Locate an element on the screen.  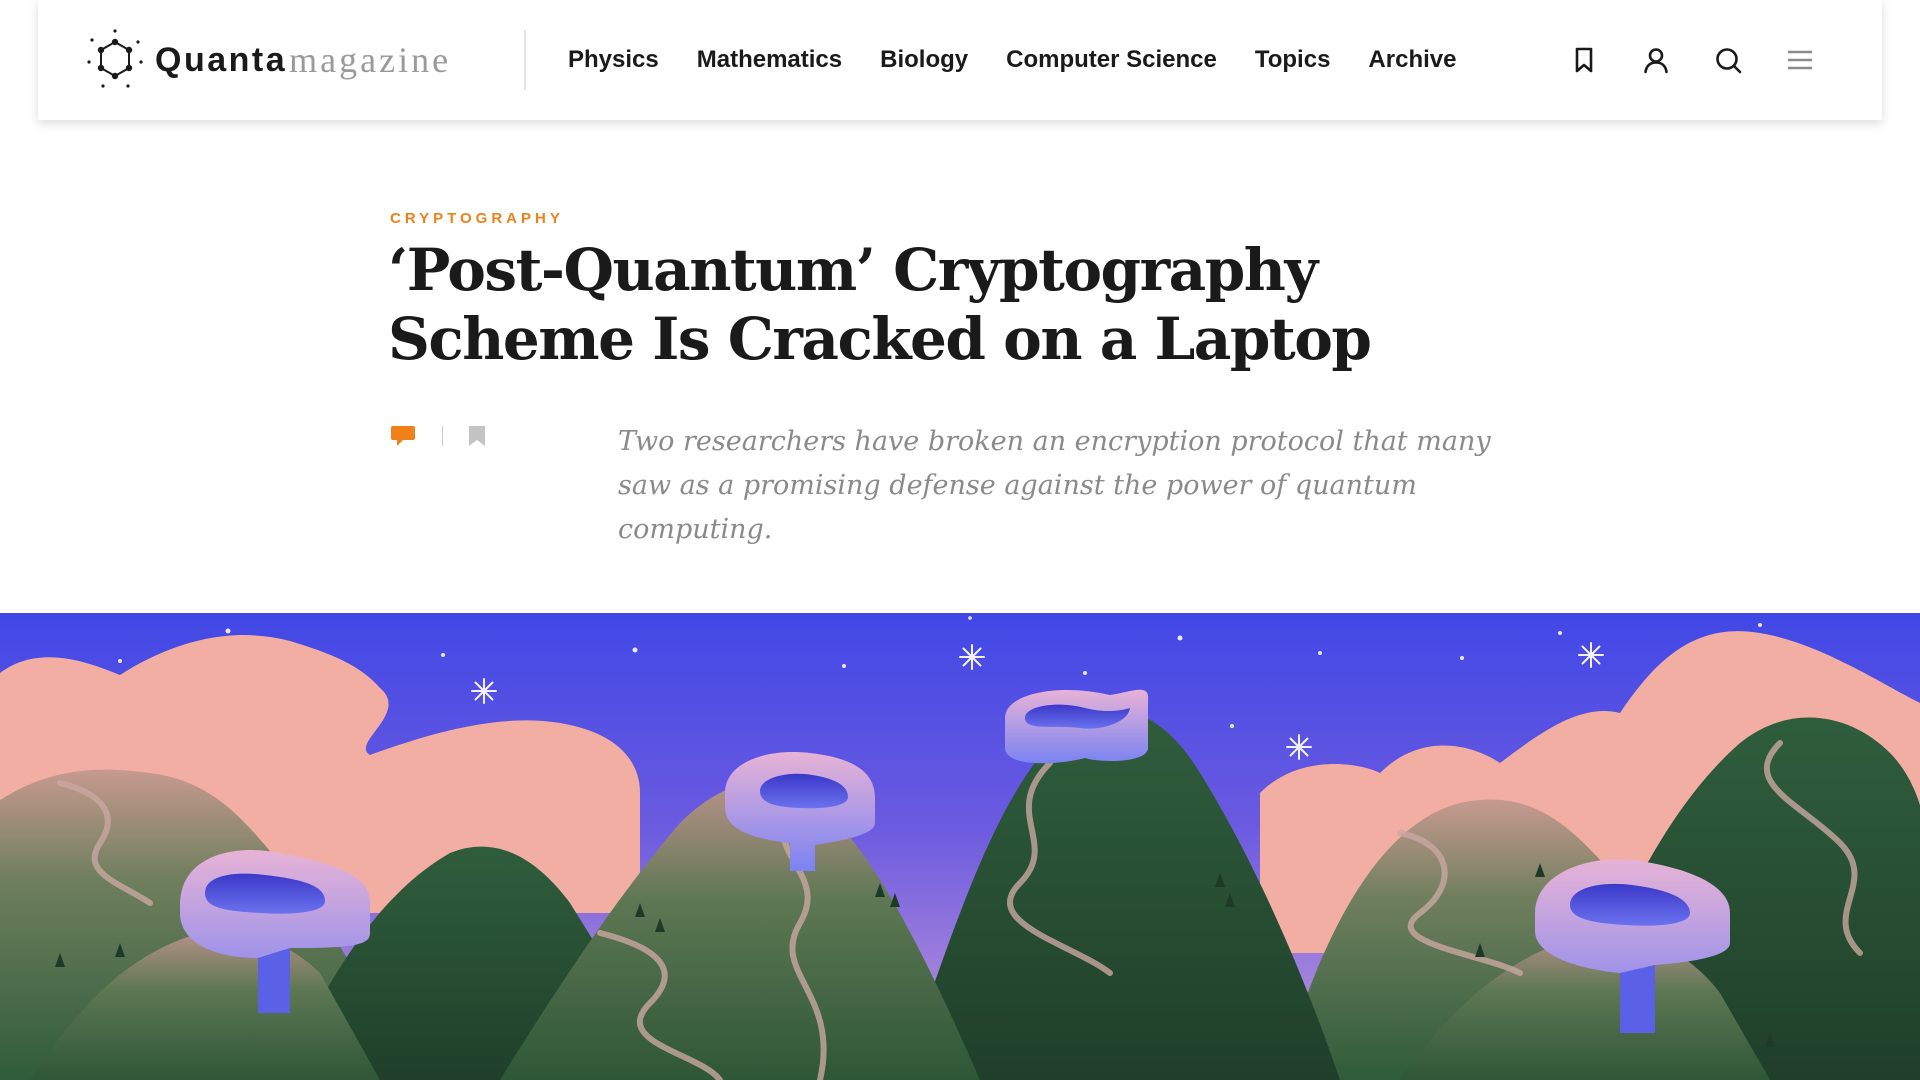
user-icon is located at coordinates (1656, 60).